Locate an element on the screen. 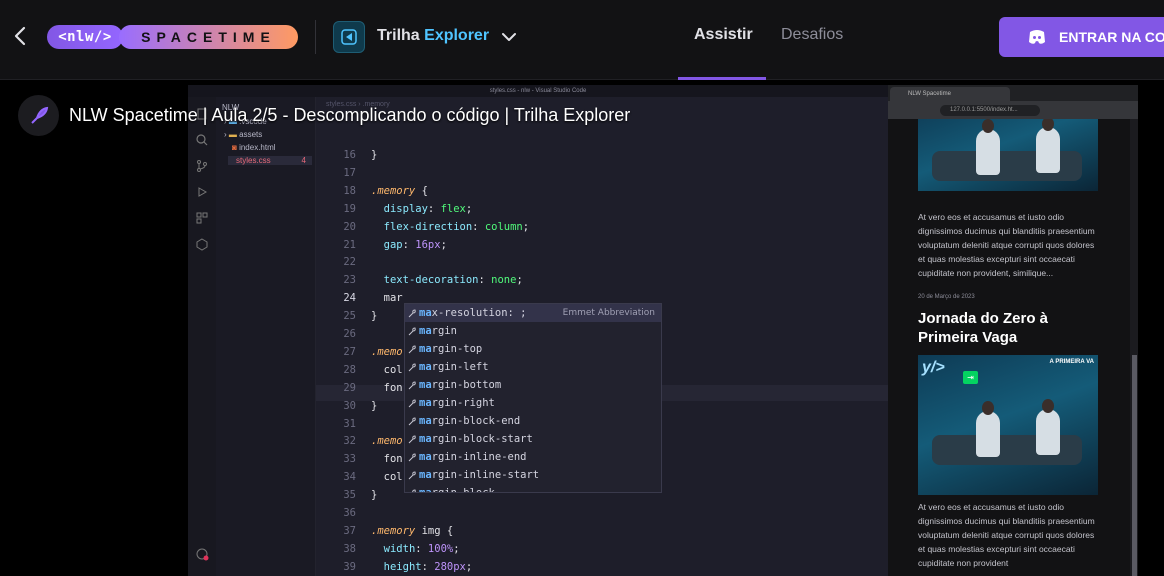 This screenshot has height=576, width=1164. brand-logo-prefix: <nlw/> is located at coordinates (85, 37).